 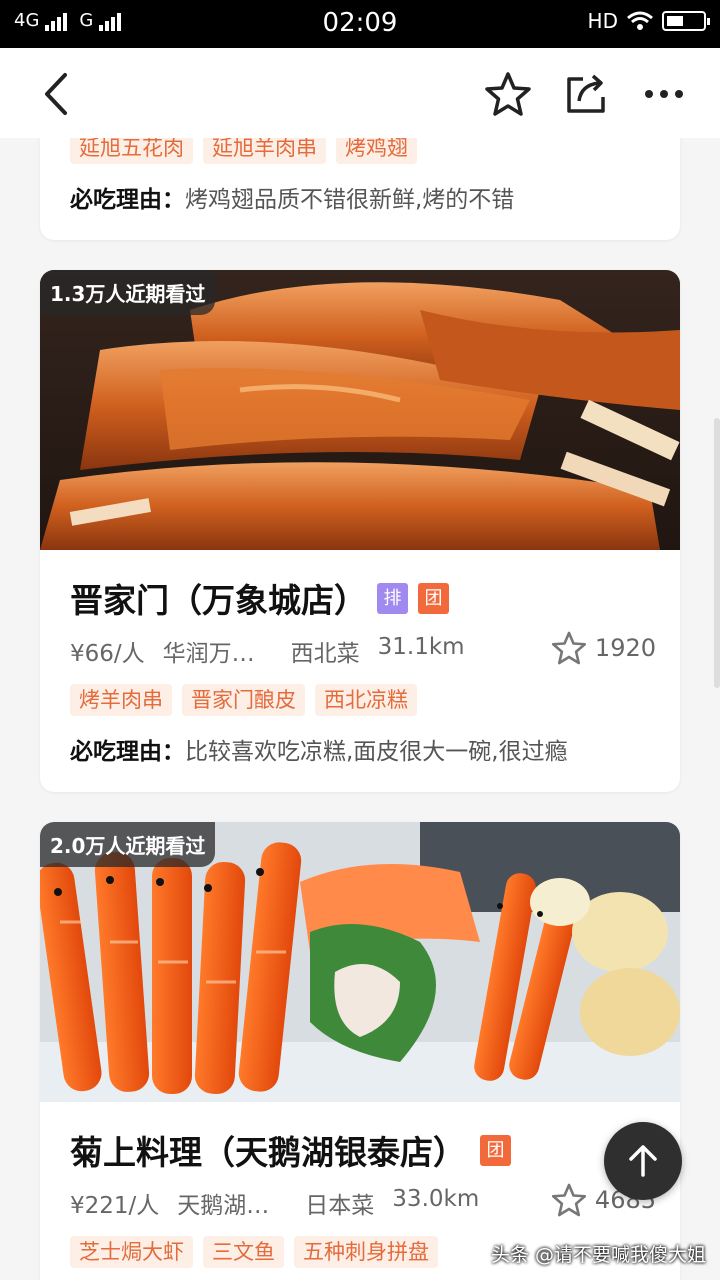 I want to click on share-button, so click(x=586, y=94).